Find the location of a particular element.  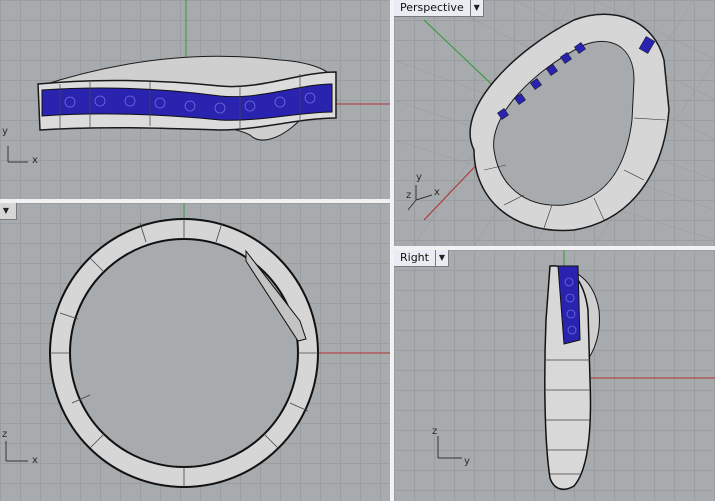

viewport-tab-right: Right ▼ is located at coordinates (421, 258).